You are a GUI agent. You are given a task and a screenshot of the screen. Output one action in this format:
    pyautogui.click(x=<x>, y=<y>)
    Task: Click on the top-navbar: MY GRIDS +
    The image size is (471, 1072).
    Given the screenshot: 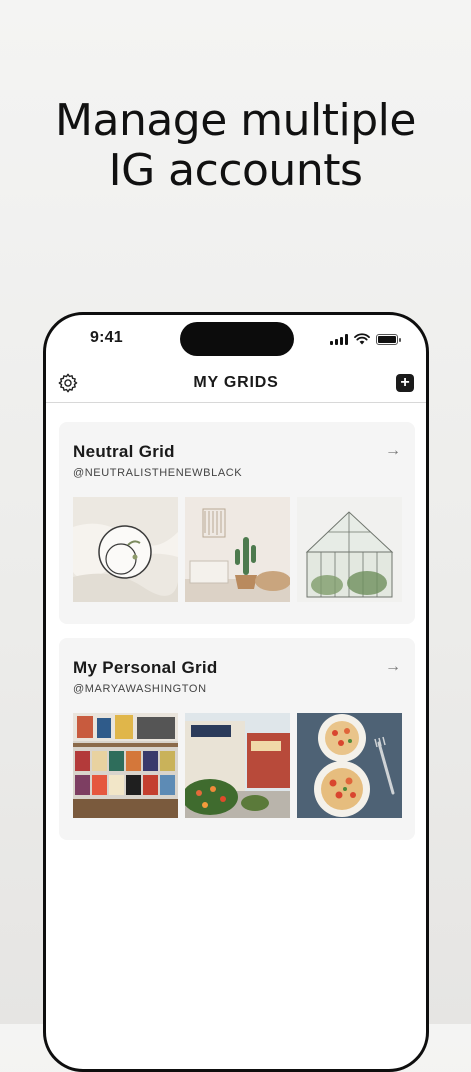 What is the action you would take?
    pyautogui.click(x=236, y=385)
    